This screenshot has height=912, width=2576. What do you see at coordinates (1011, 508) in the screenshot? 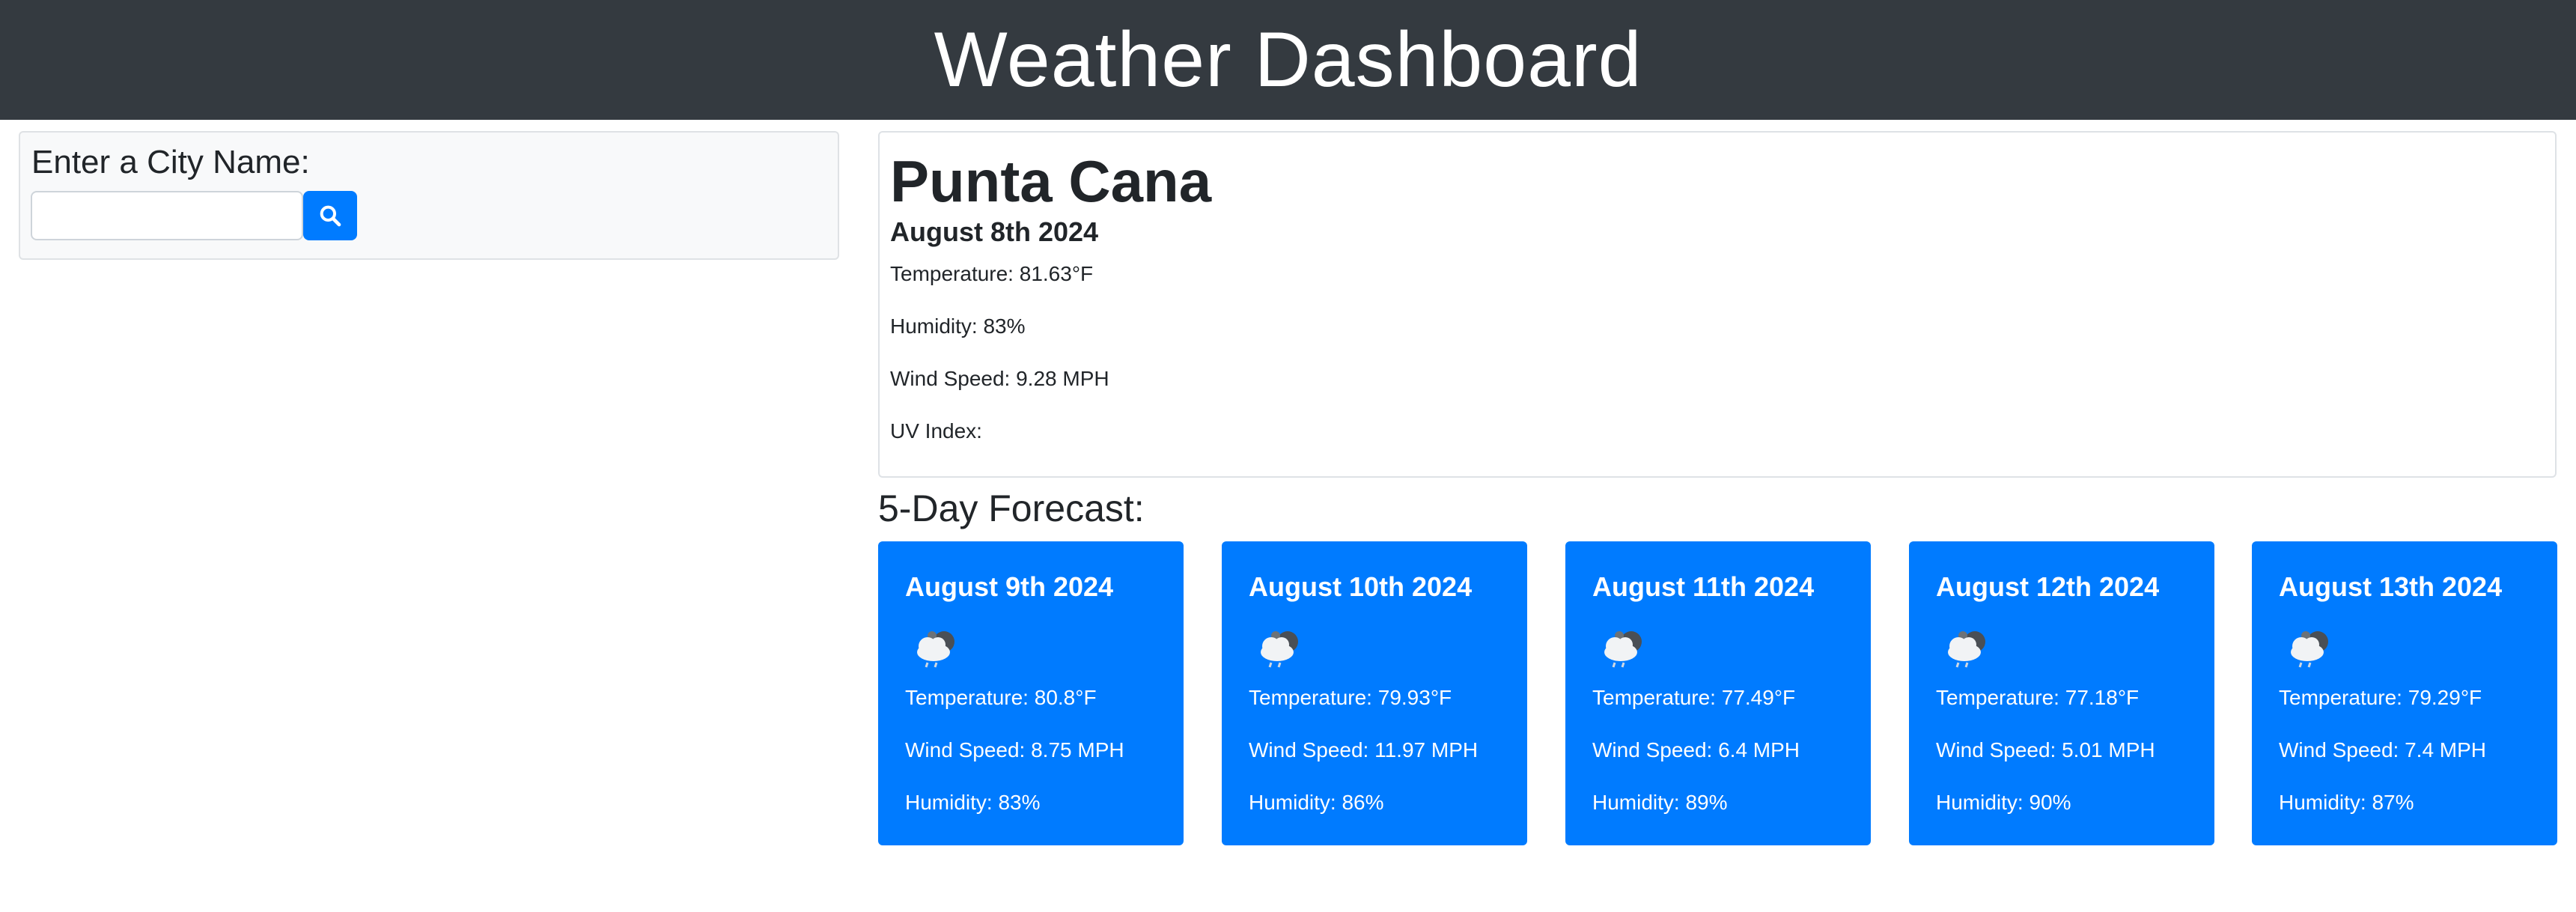
I see `forecast-title: 5-Day Forecast:` at bounding box center [1011, 508].